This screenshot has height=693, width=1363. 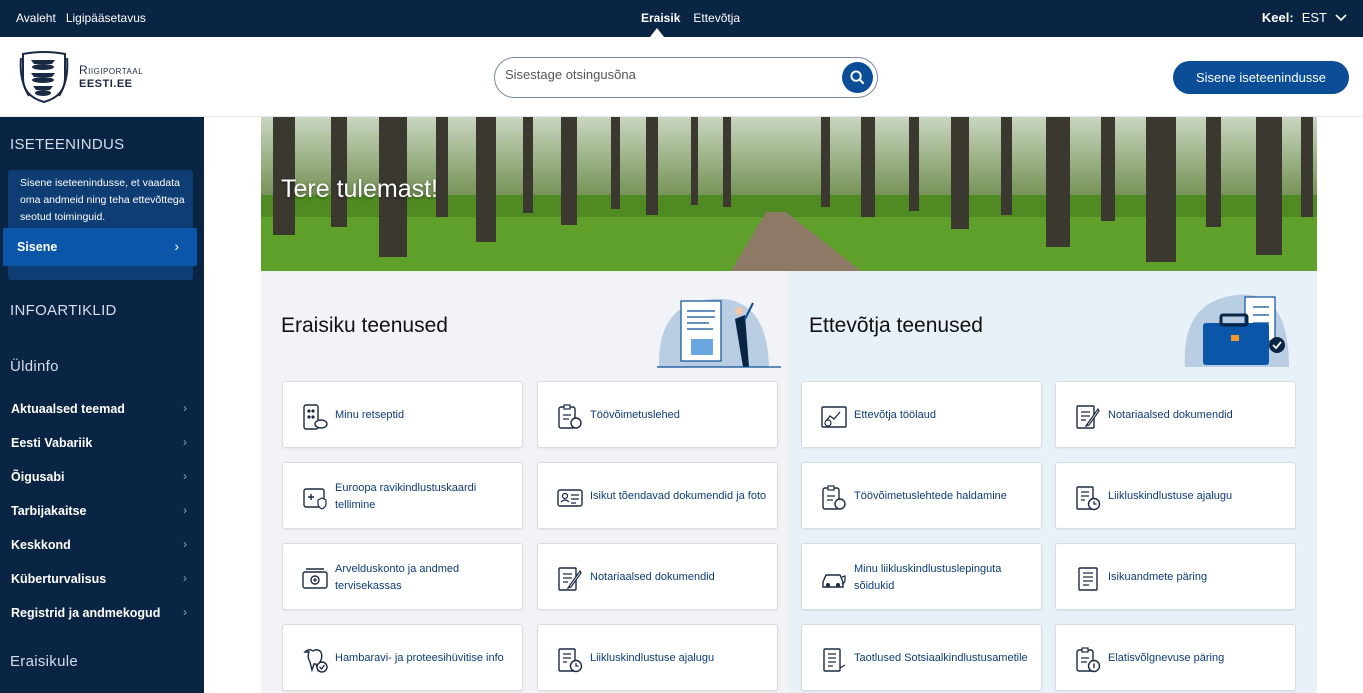 I want to click on service-card: Töövõimetuslehtede haldamine, so click(x=921, y=495).